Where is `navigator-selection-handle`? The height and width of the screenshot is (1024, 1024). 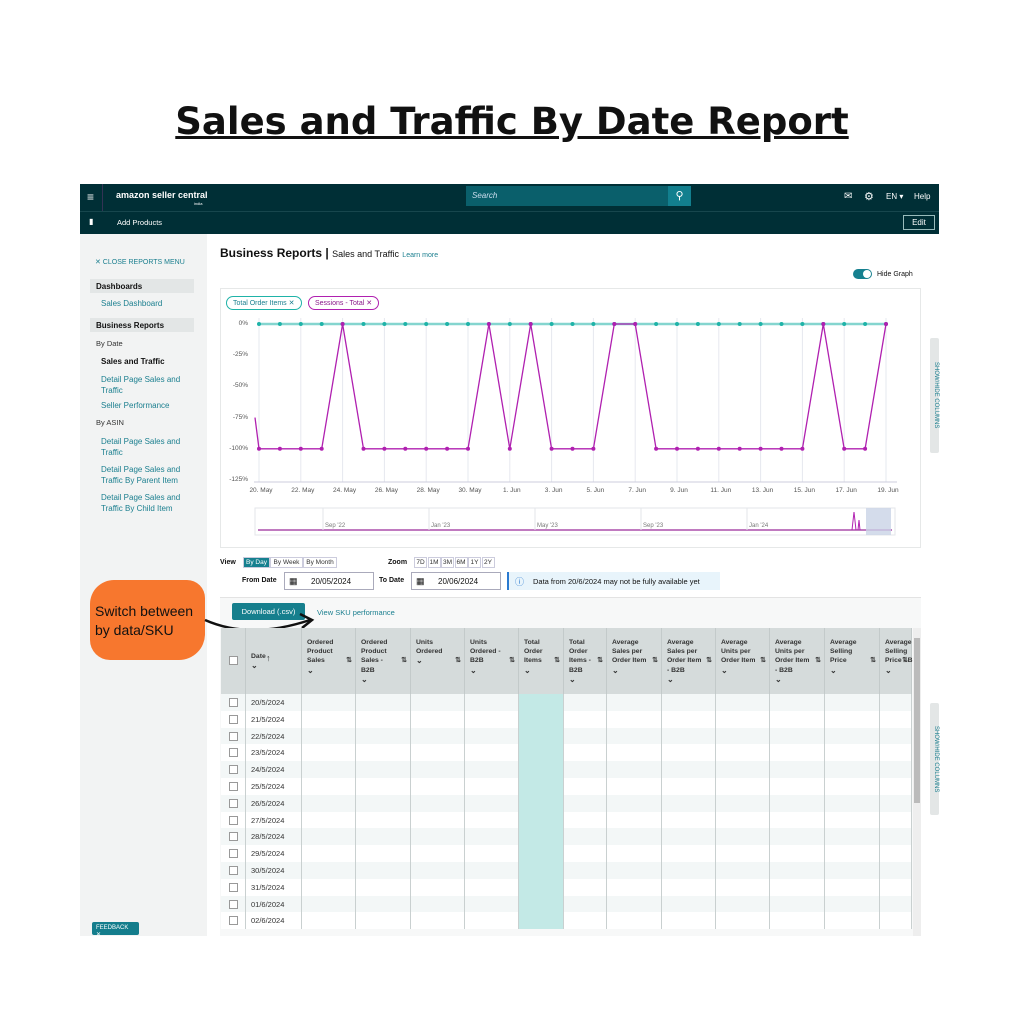
navigator-selection-handle is located at coordinates (878, 521).